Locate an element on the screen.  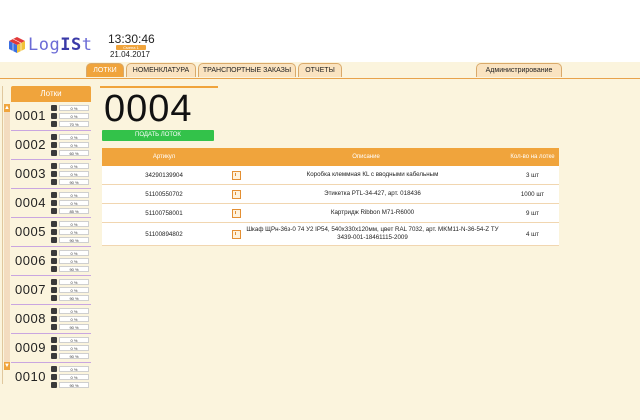
lot-item-number: 0006 is located at coordinates (30, 260).